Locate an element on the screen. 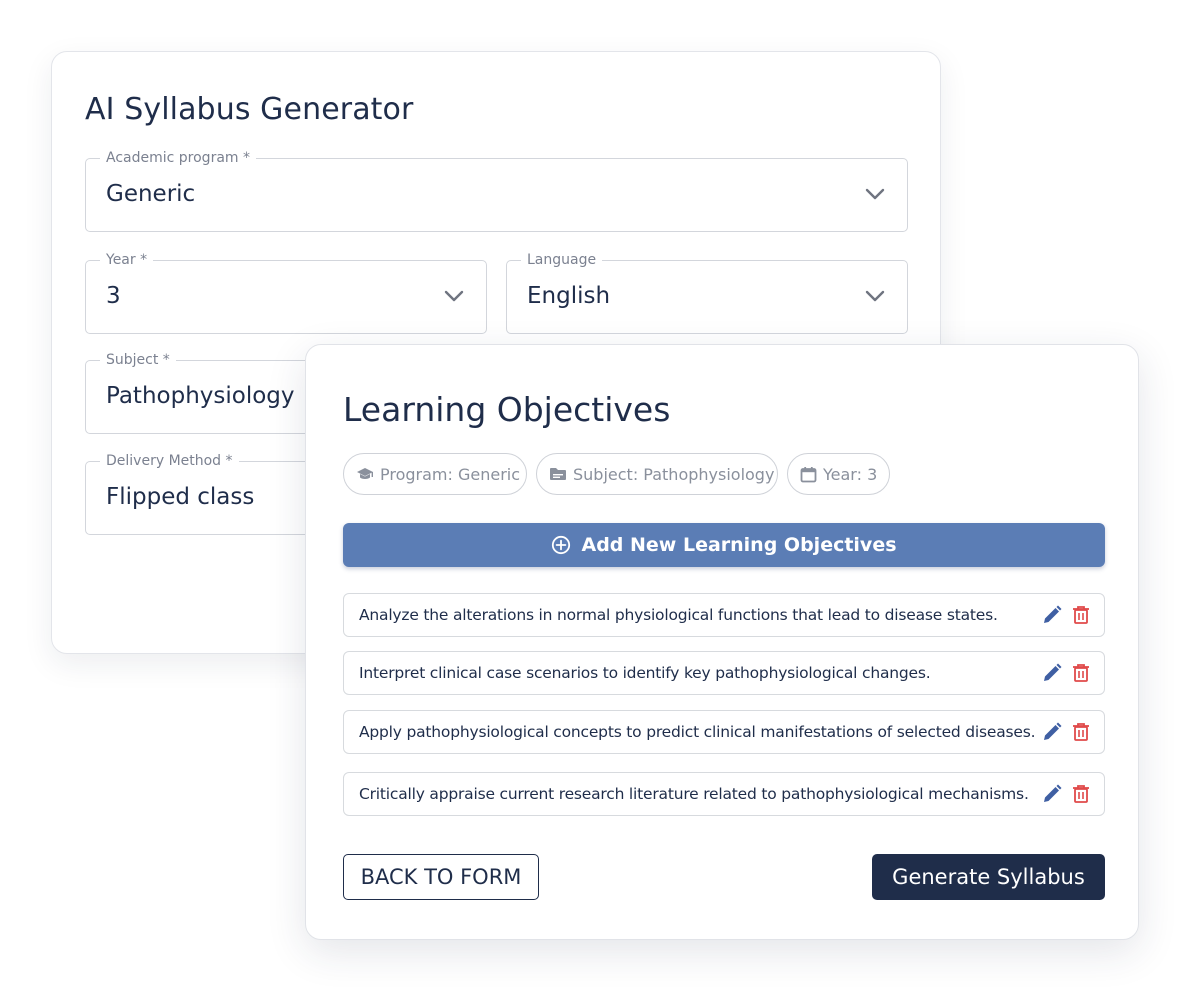 The image size is (1200, 1000). year-label: Year * is located at coordinates (127, 260).